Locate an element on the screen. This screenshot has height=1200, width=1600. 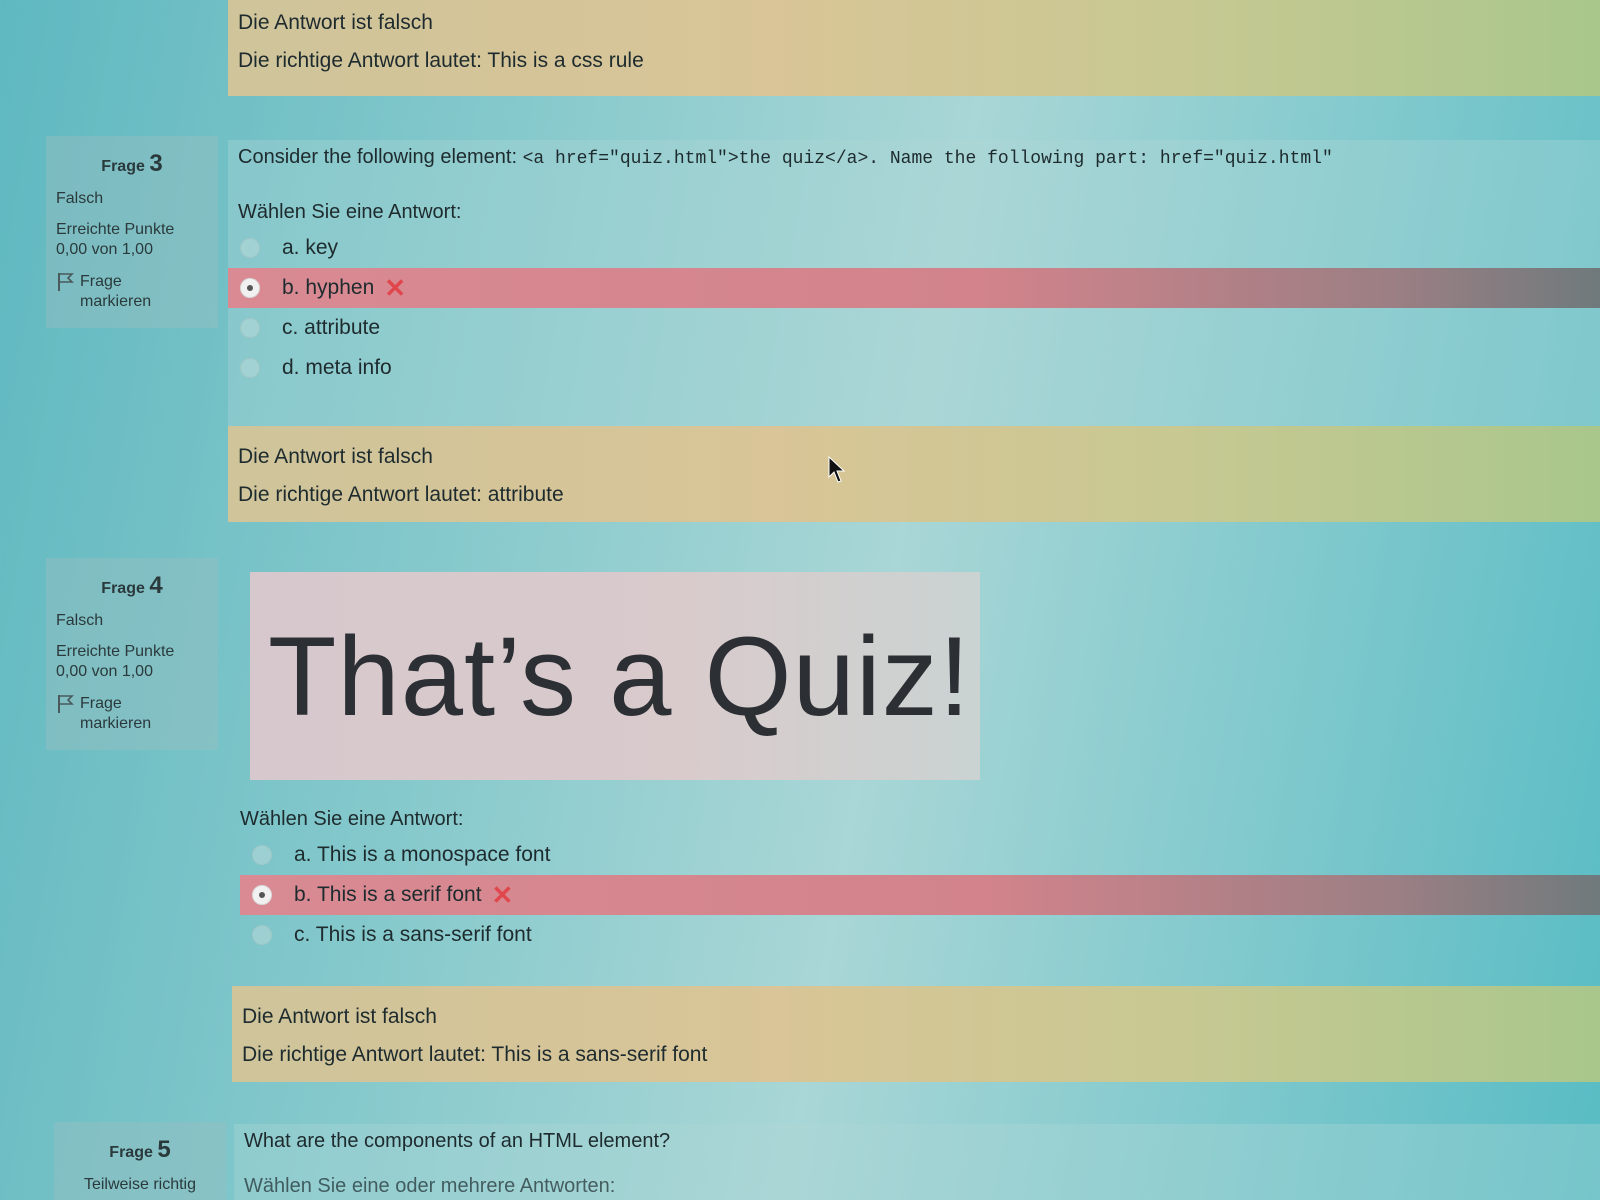
option-label: a. This is a monospace font is located at coordinates (422, 854).